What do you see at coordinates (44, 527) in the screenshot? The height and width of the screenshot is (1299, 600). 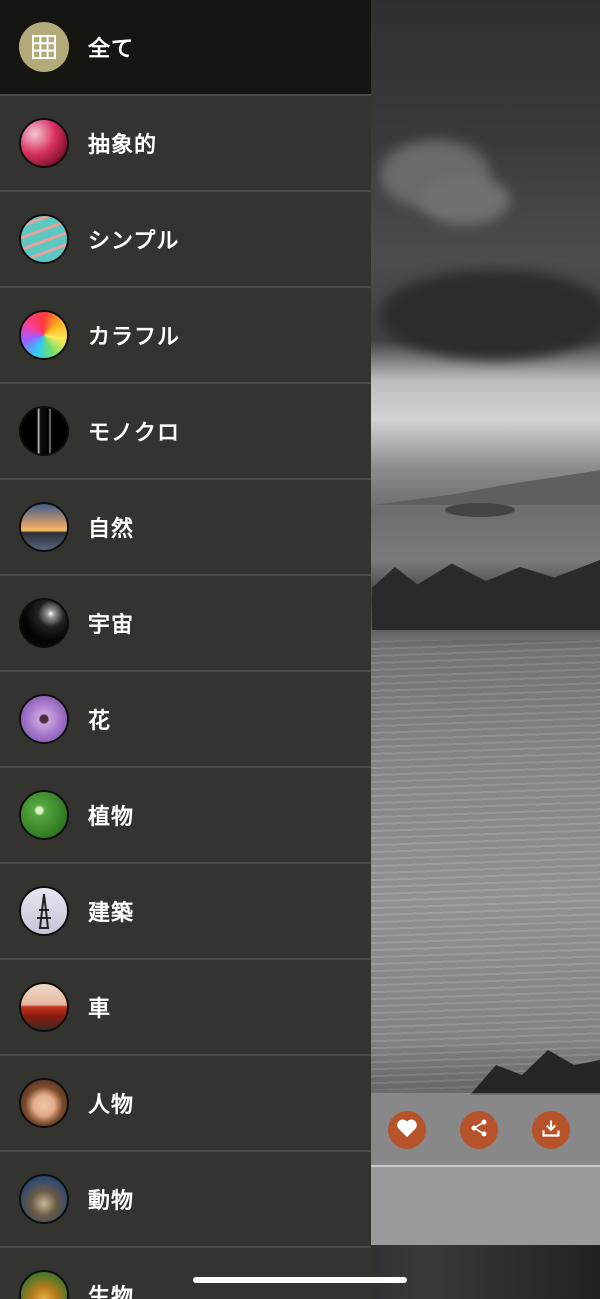 I see `nature-thumb` at bounding box center [44, 527].